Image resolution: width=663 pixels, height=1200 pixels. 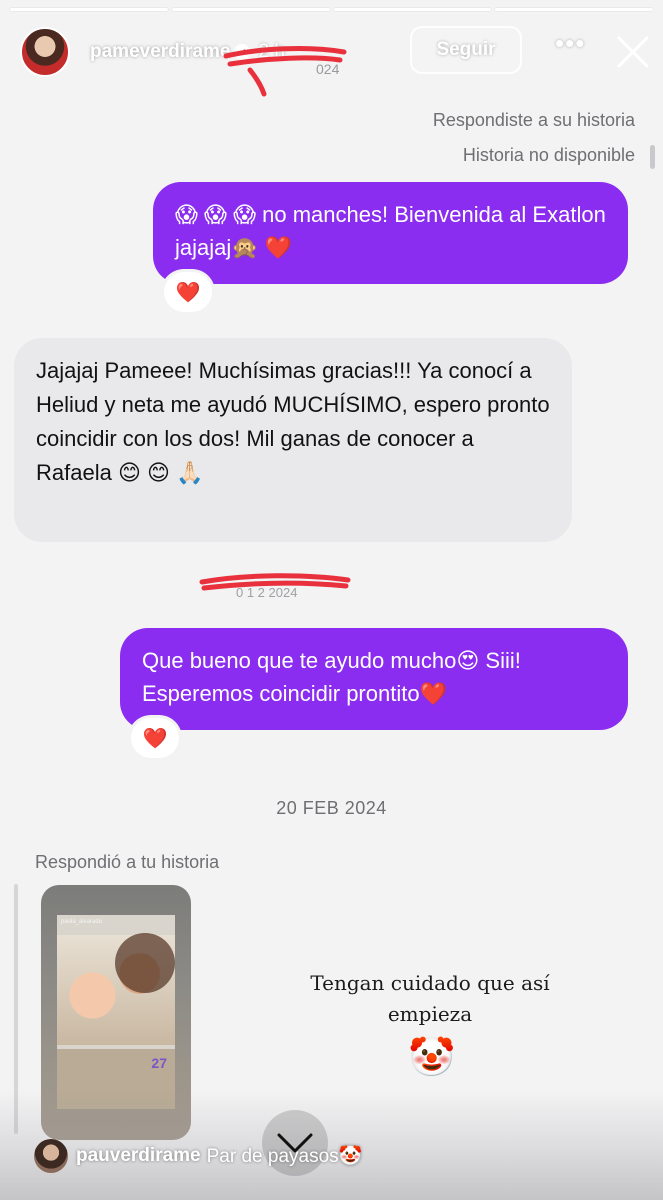 I want to click on story-time: 2 h, so click(x=271, y=51).